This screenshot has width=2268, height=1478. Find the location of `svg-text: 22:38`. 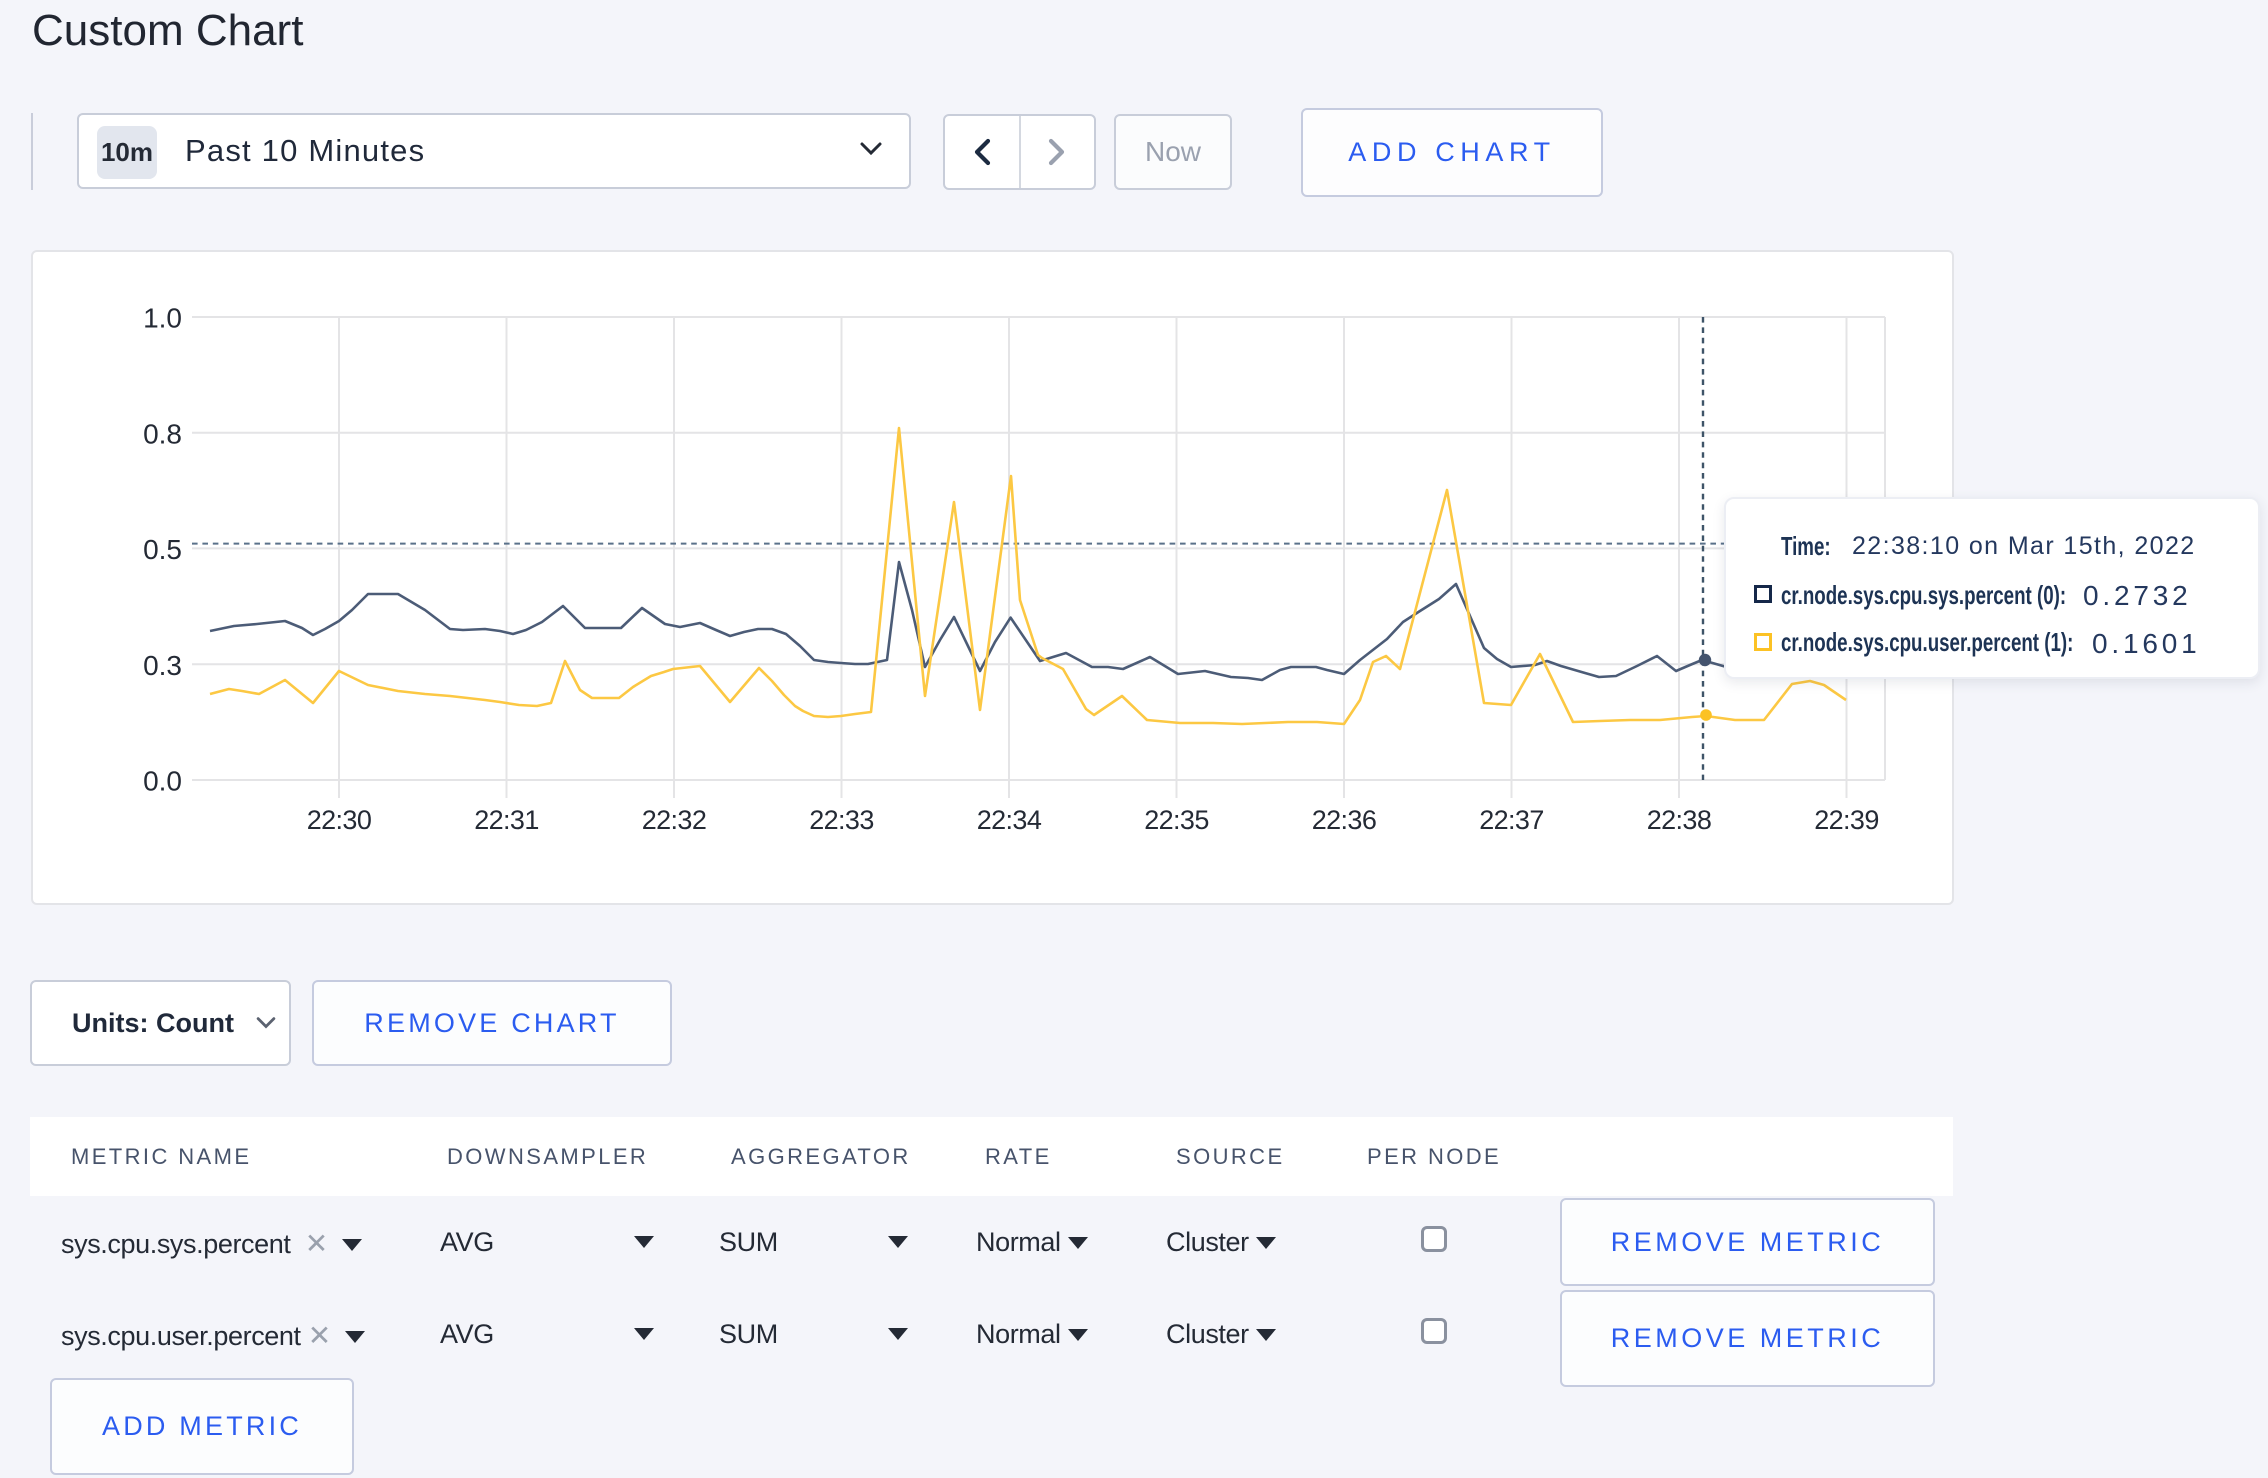

svg-text: 22:38 is located at coordinates (1679, 820).